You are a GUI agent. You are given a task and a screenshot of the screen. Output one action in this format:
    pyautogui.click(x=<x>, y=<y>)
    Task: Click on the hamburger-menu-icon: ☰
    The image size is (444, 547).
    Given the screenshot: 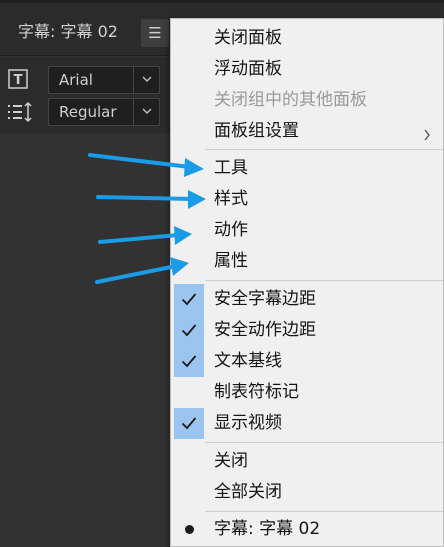 What is the action you would take?
    pyautogui.click(x=155, y=33)
    